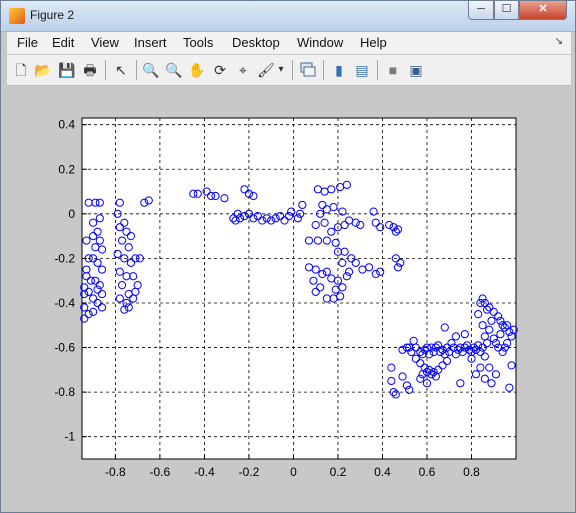 Image resolution: width=576 pixels, height=513 pixels. Describe the element at coordinates (198, 42) in the screenshot. I see `menu-tools: Tools` at that location.